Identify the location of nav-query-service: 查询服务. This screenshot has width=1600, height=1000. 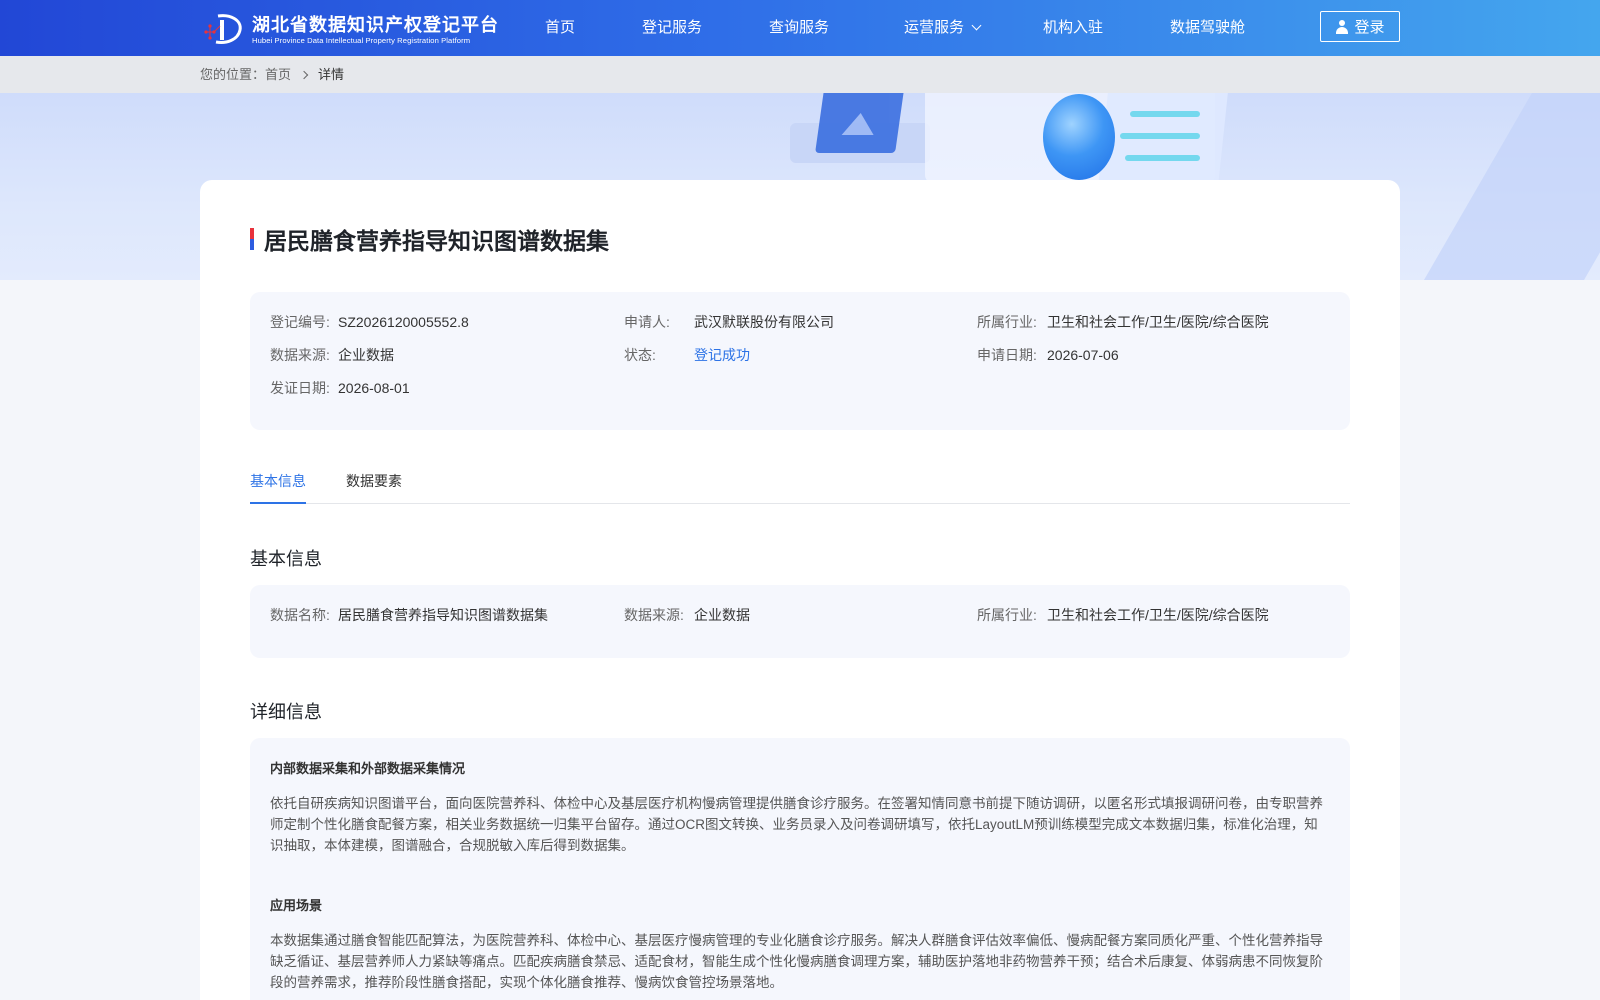
(799, 28).